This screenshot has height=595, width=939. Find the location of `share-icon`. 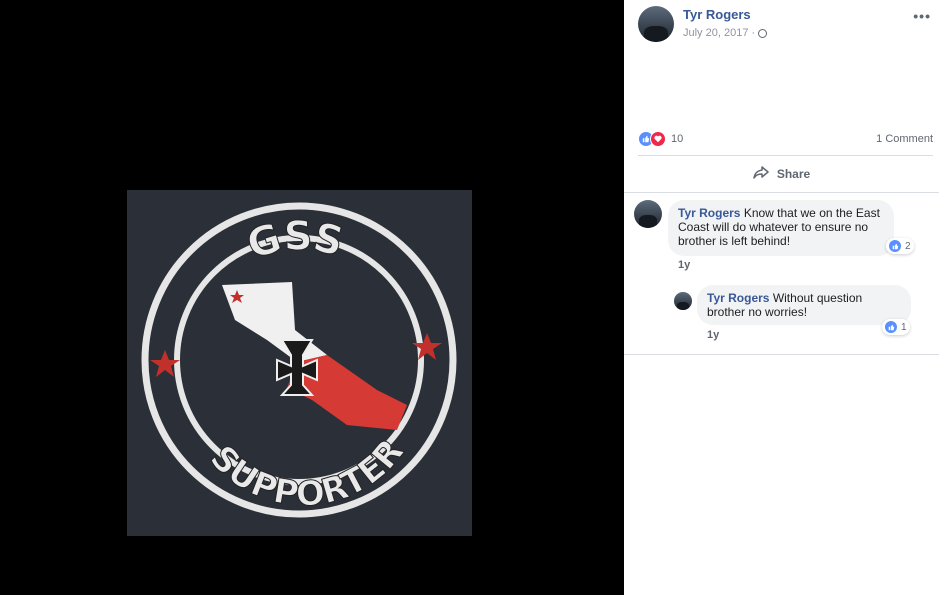

share-icon is located at coordinates (761, 174).